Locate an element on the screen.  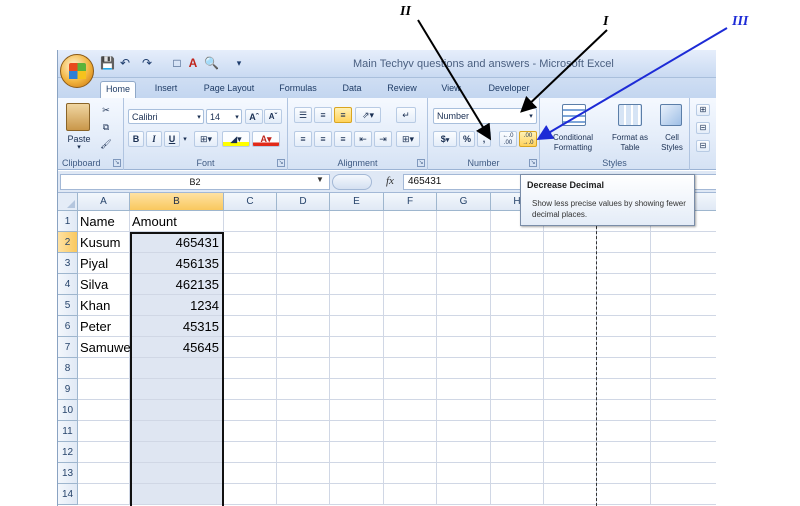
insert-cells-icon: ⊞ is located at coordinates (703, 110).